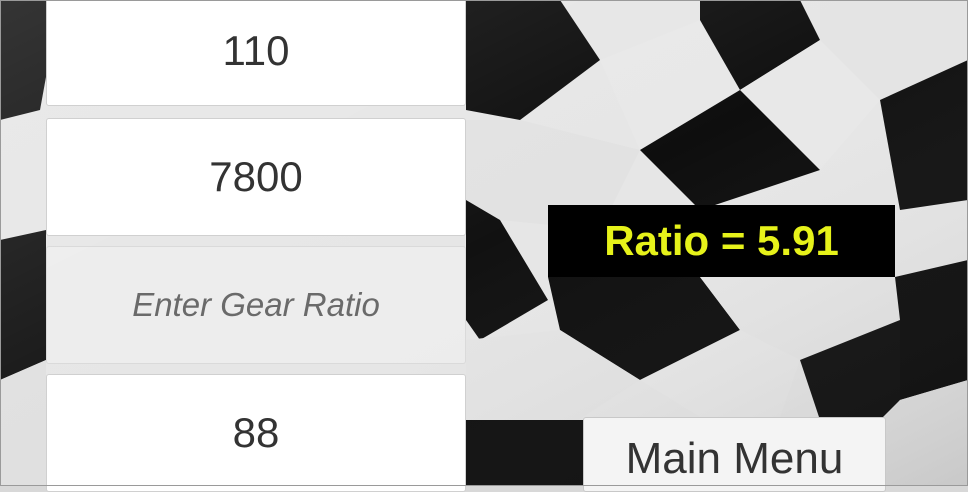 The width and height of the screenshot is (968, 492). What do you see at coordinates (734, 454) in the screenshot?
I see `main-menu-button: Main Menu` at bounding box center [734, 454].